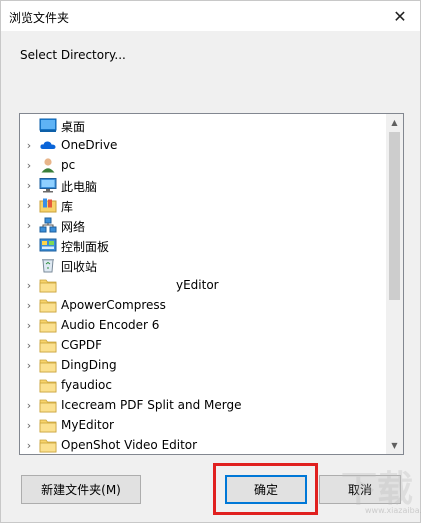 The width and height of the screenshot is (421, 523). I want to click on tree-item-label: Icecream PDF Split and Merge, so click(151, 405).